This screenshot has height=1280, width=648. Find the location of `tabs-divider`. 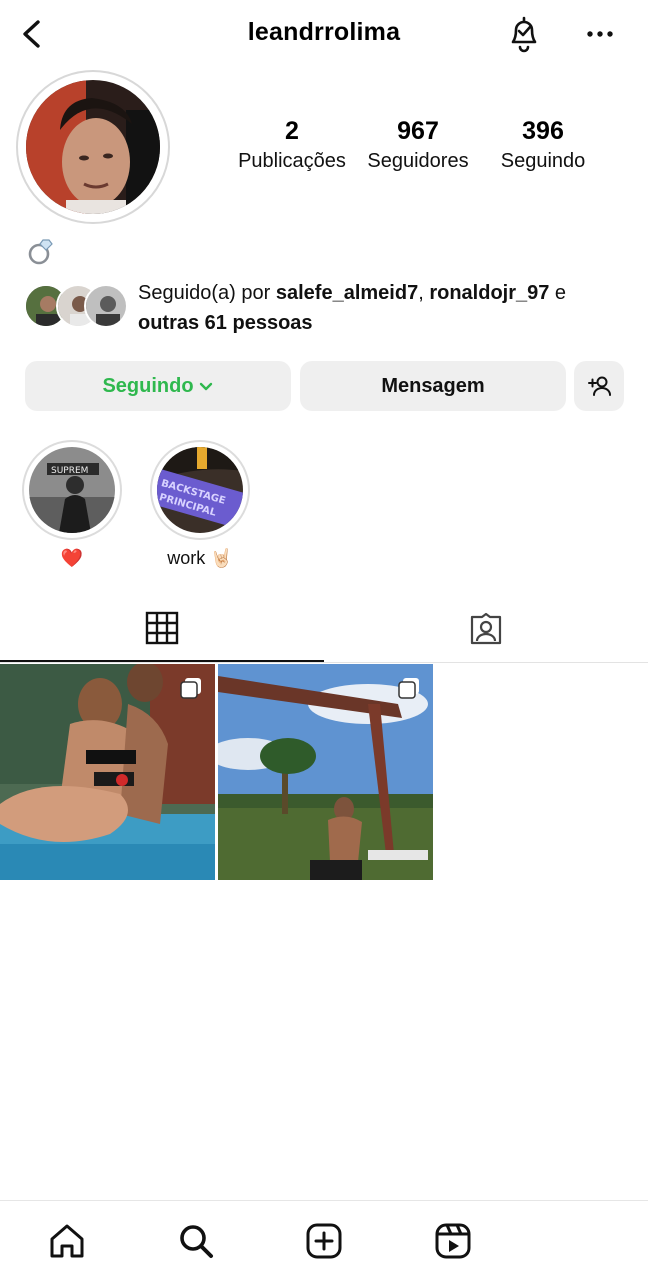

tabs-divider is located at coordinates (324, 662).